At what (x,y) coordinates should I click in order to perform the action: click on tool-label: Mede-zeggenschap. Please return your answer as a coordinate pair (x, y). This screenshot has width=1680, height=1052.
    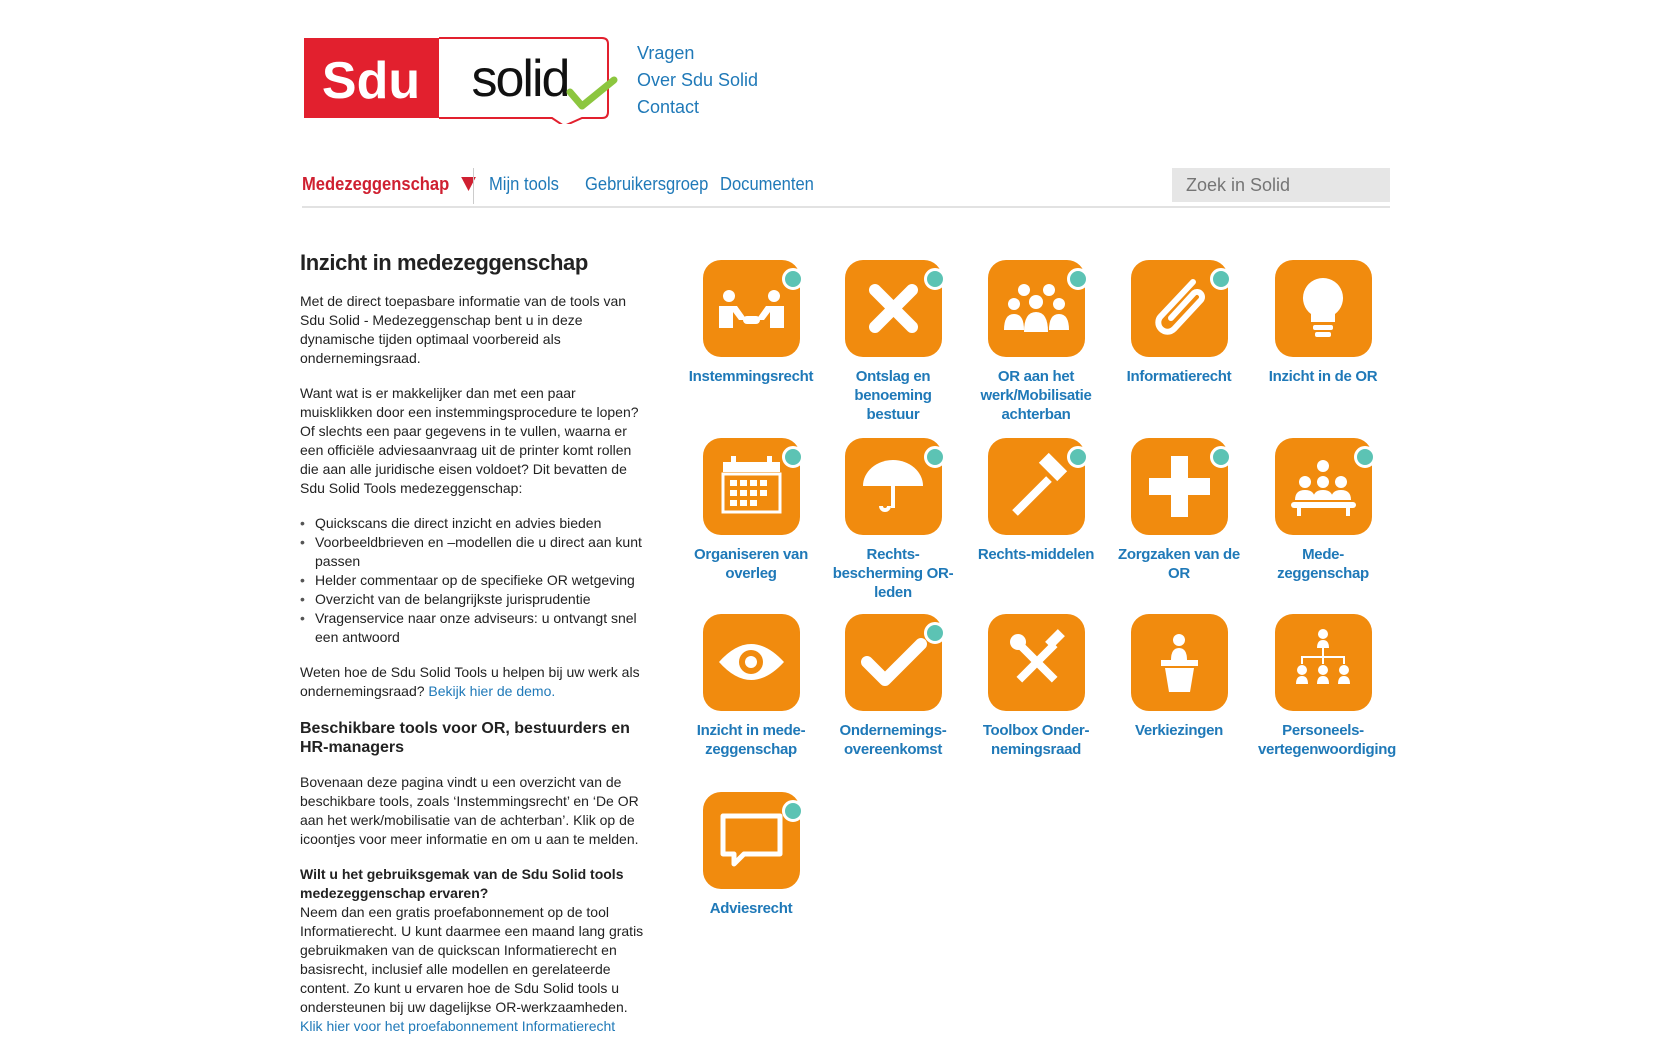
    Looking at the image, I should click on (1323, 564).